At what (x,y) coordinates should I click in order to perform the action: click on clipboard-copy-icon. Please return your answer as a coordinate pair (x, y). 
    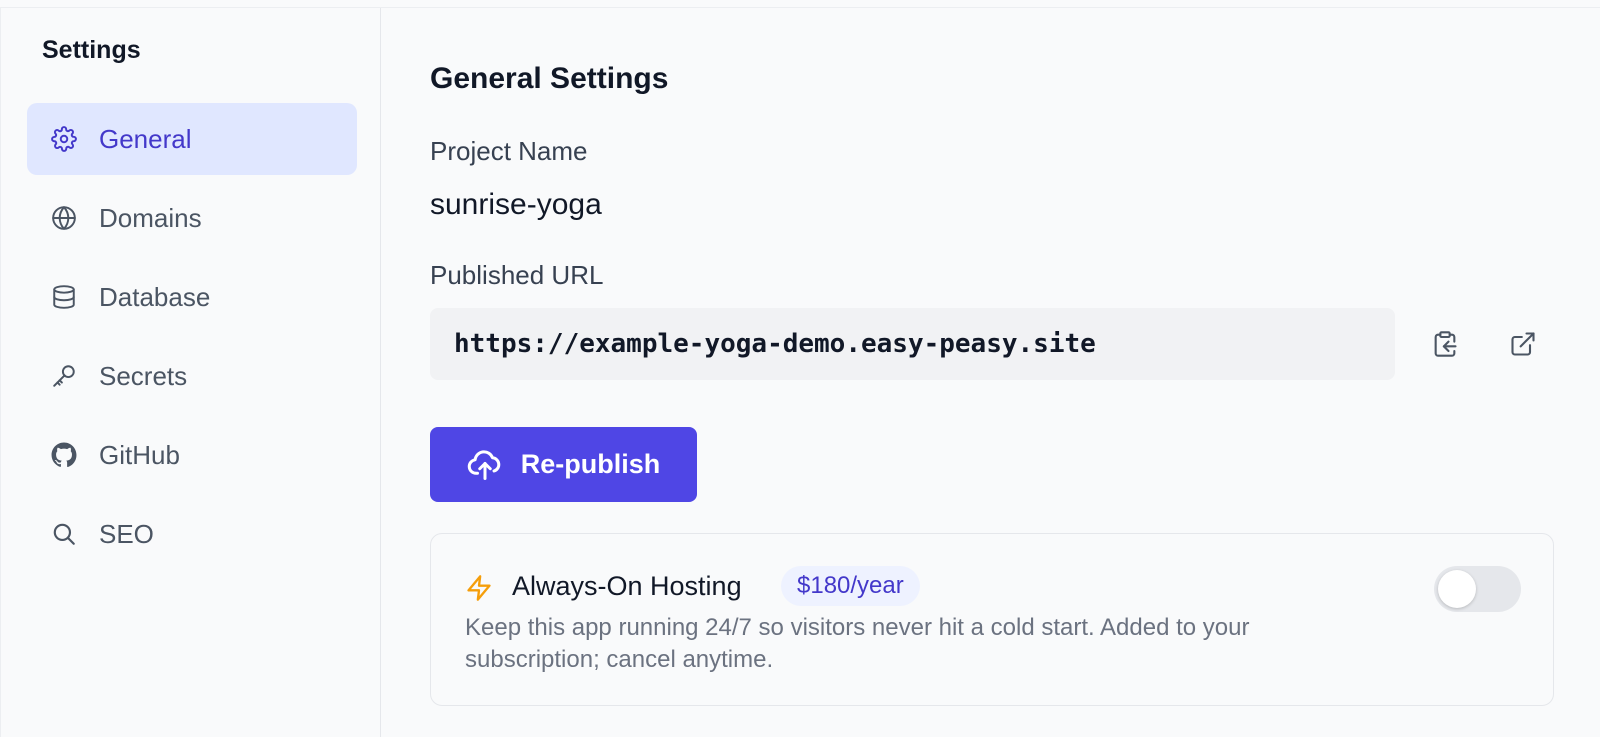
    Looking at the image, I should click on (1445, 344).